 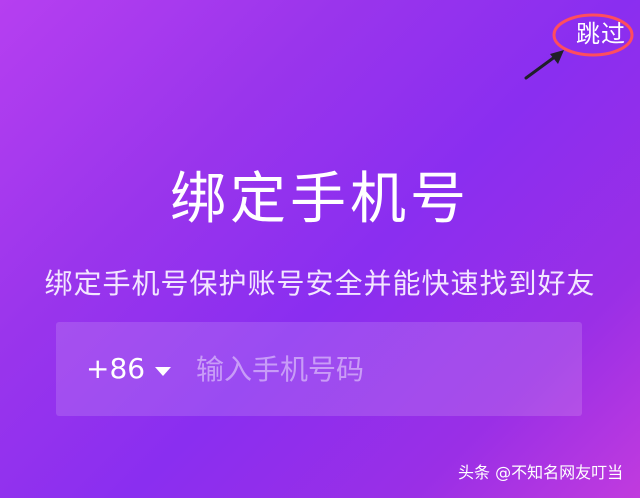 What do you see at coordinates (320, 199) in the screenshot?
I see `page-title: 绑定手机号` at bounding box center [320, 199].